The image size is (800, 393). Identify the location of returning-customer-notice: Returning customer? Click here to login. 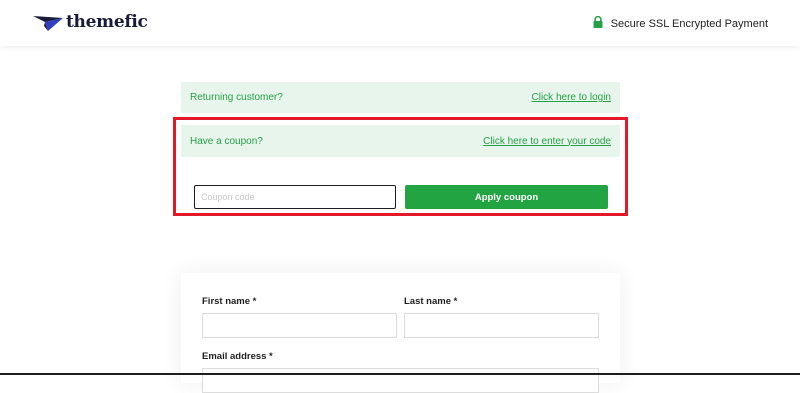
(400, 97).